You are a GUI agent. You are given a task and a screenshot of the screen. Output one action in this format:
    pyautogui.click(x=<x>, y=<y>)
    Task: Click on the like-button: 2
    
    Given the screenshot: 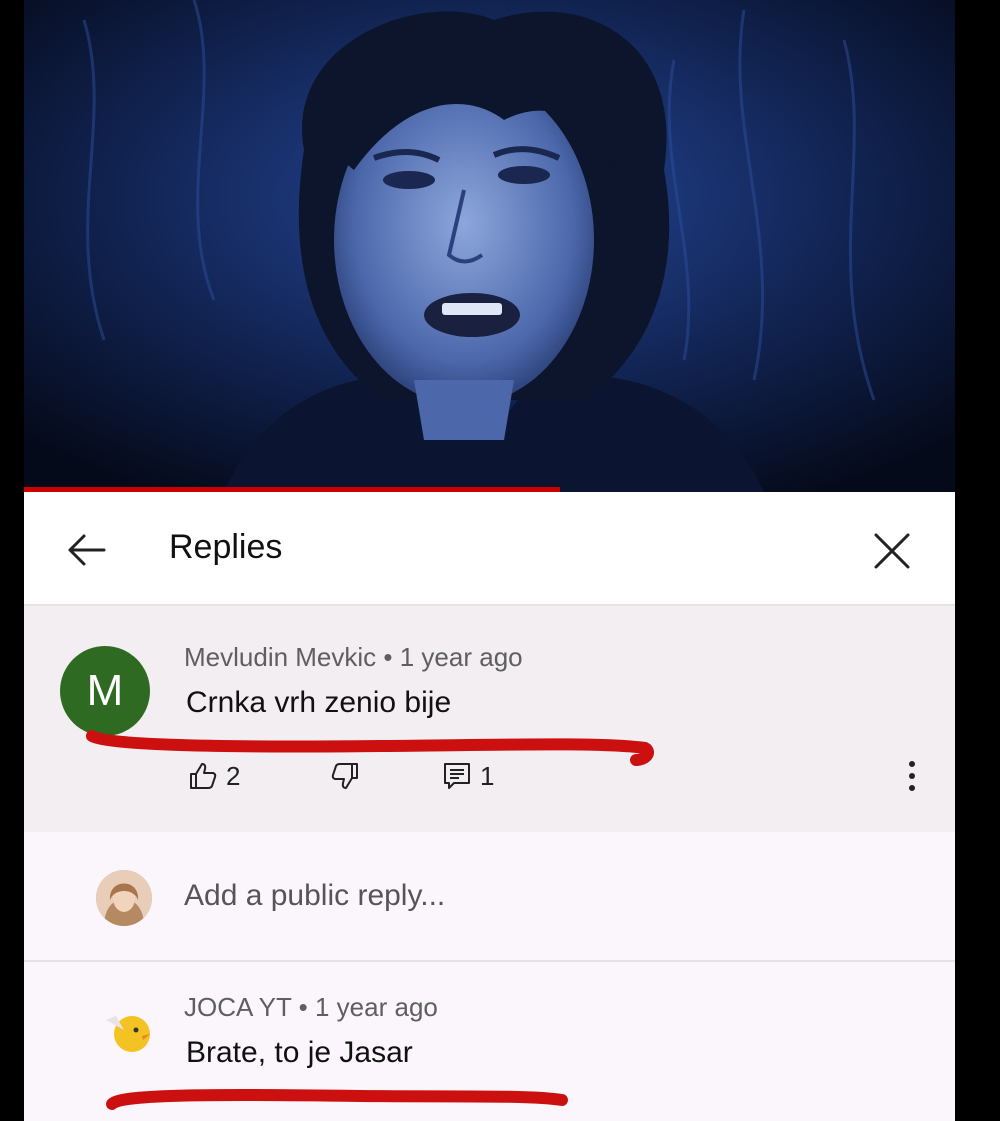 What is the action you would take?
    pyautogui.click(x=214, y=776)
    